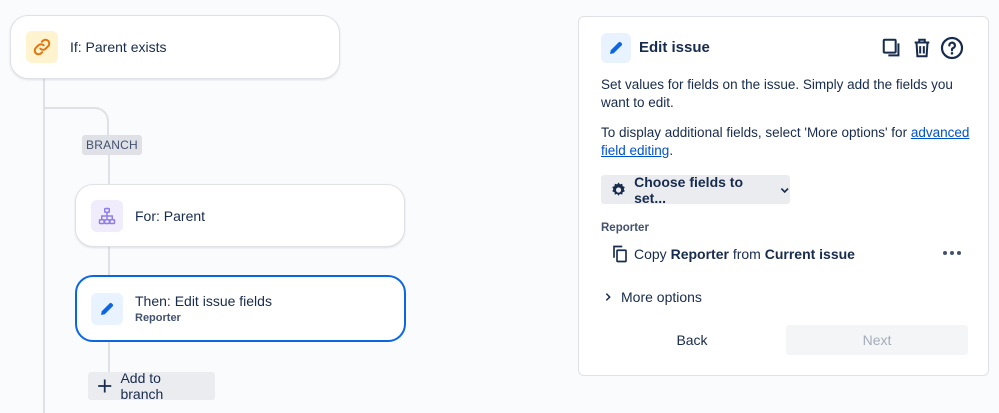 The image size is (999, 413). Describe the element at coordinates (170, 215) in the screenshot. I see `for-card-title: For: Parent` at that location.